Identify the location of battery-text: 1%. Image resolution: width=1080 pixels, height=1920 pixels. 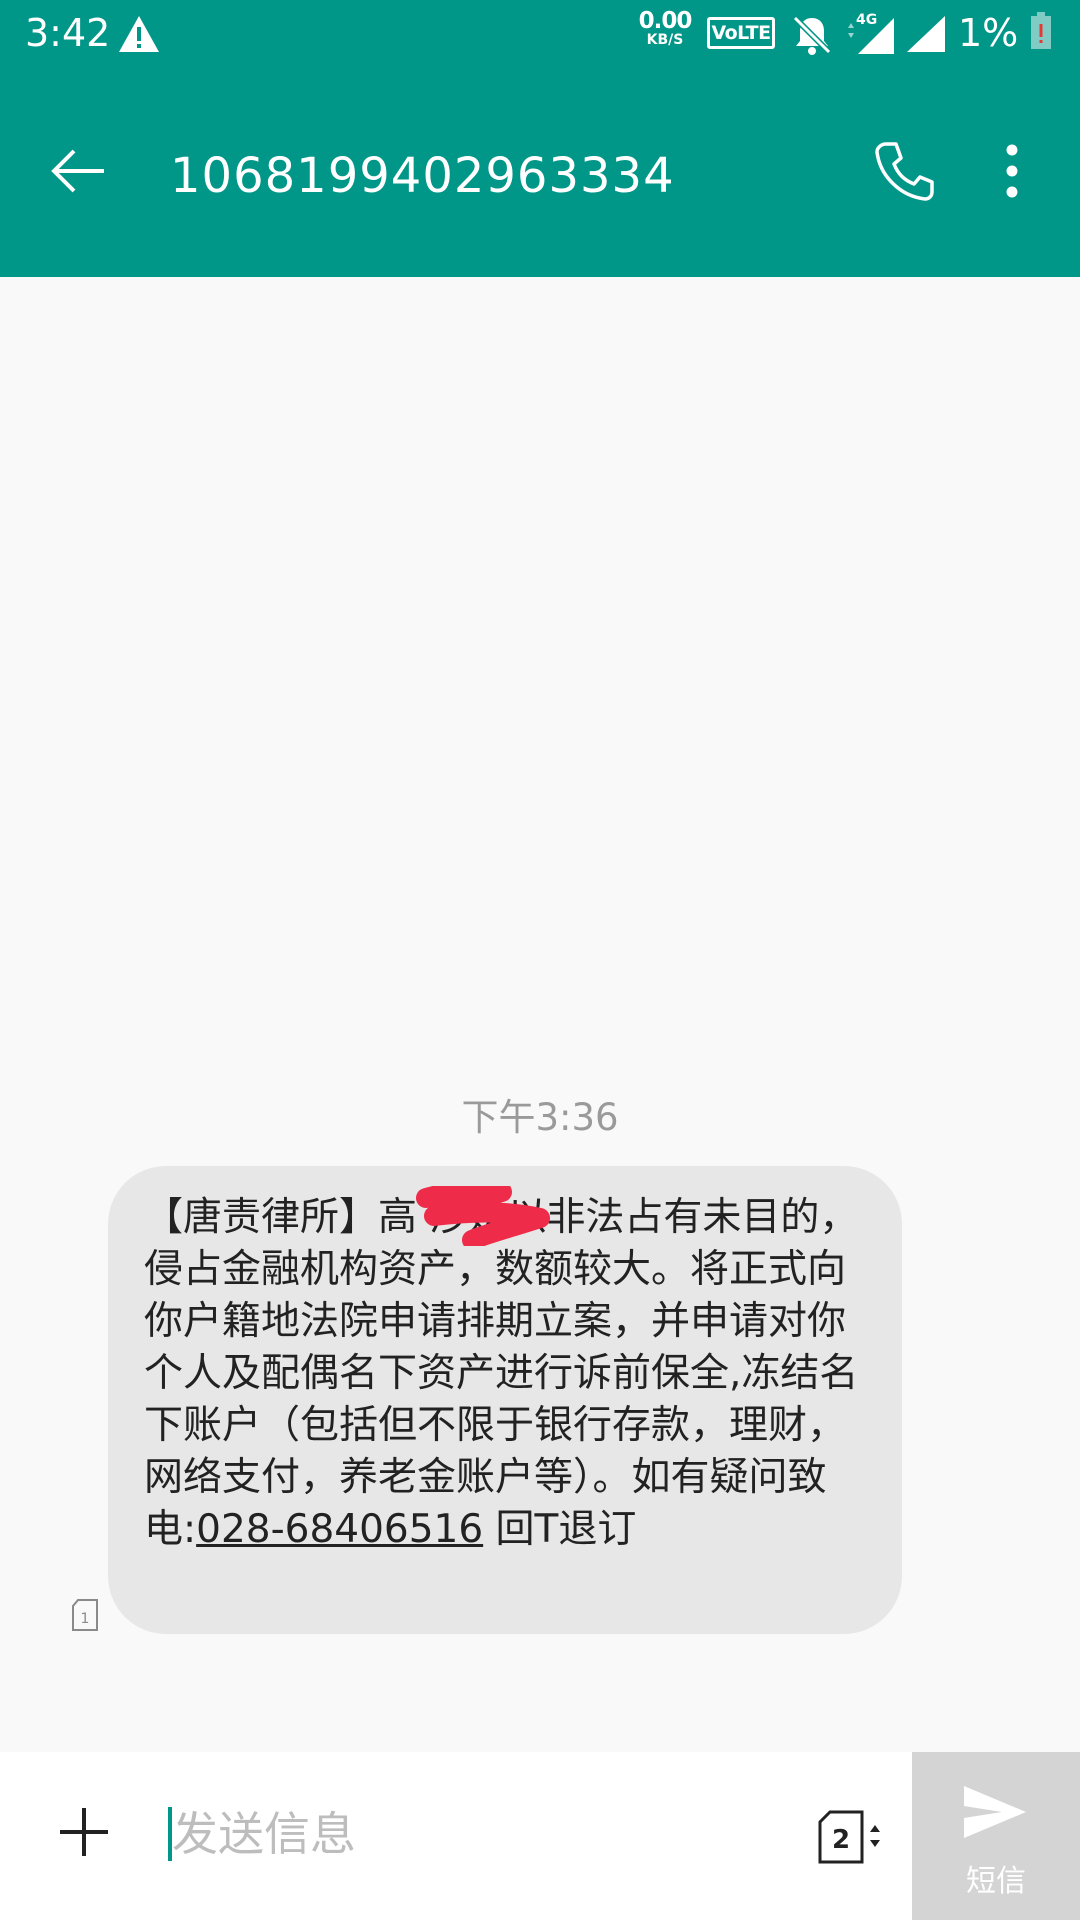
(988, 33).